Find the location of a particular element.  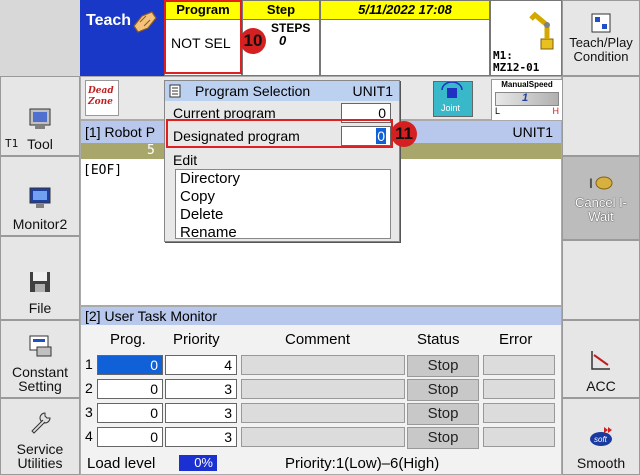

constant-setting-label: Constant Setting is located at coordinates (40, 379).